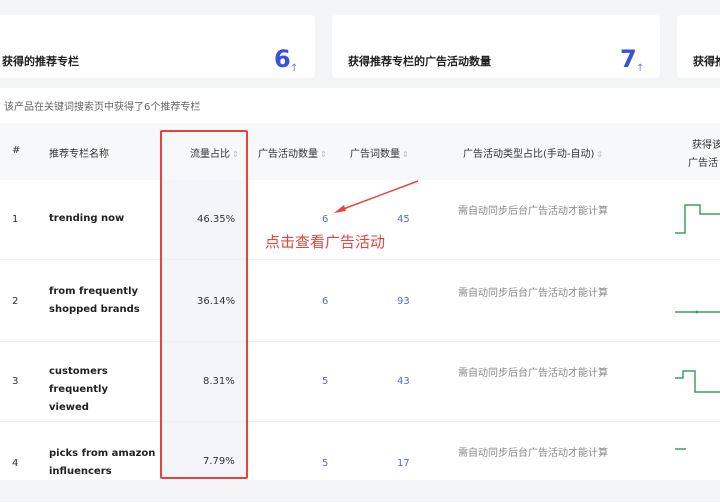 This screenshot has height=502, width=720. Describe the element at coordinates (403, 463) in the screenshot. I see `row-keywords-link: 17` at that location.